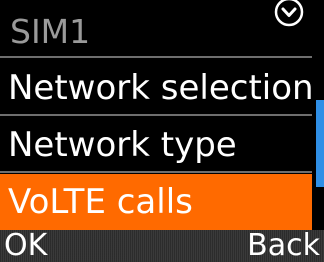 The image size is (324, 262). Describe the element at coordinates (100, 202) in the screenshot. I see `menu-item-label: VoLTE calls` at that location.